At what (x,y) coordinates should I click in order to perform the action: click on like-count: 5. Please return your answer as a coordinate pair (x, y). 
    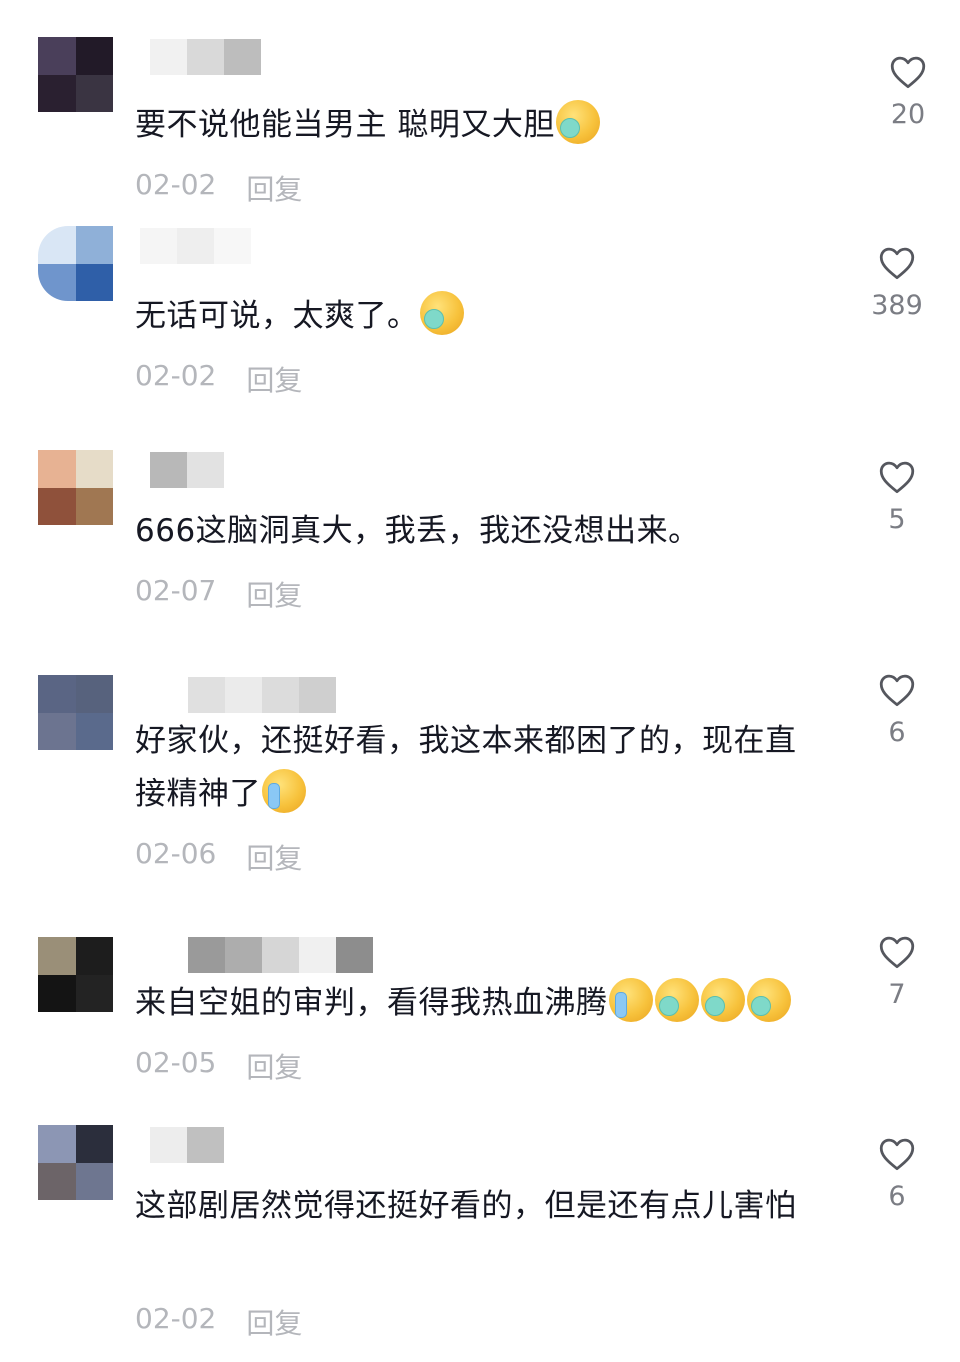
    Looking at the image, I should click on (897, 519).